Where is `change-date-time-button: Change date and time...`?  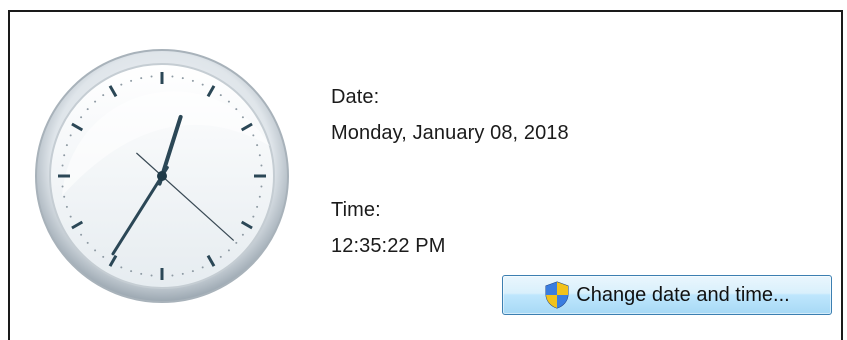 change-date-time-button: Change date and time... is located at coordinates (667, 295).